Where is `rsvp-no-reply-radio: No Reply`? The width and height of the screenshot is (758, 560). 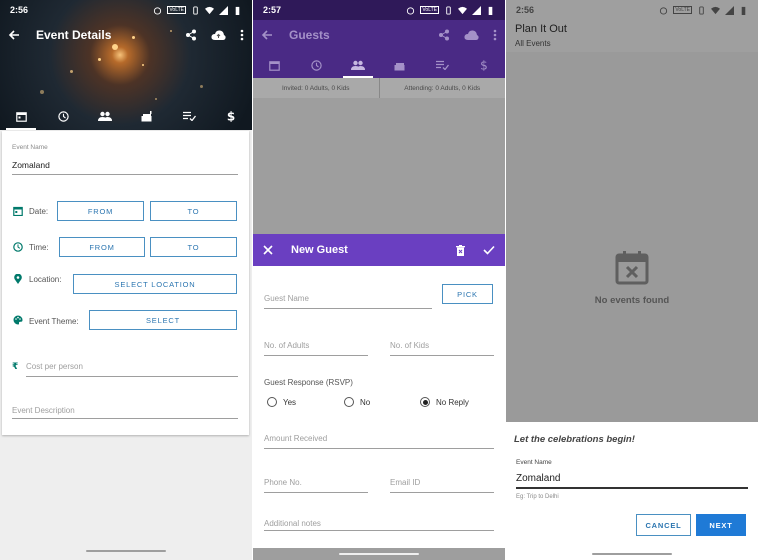 rsvp-no-reply-radio: No Reply is located at coordinates (444, 402).